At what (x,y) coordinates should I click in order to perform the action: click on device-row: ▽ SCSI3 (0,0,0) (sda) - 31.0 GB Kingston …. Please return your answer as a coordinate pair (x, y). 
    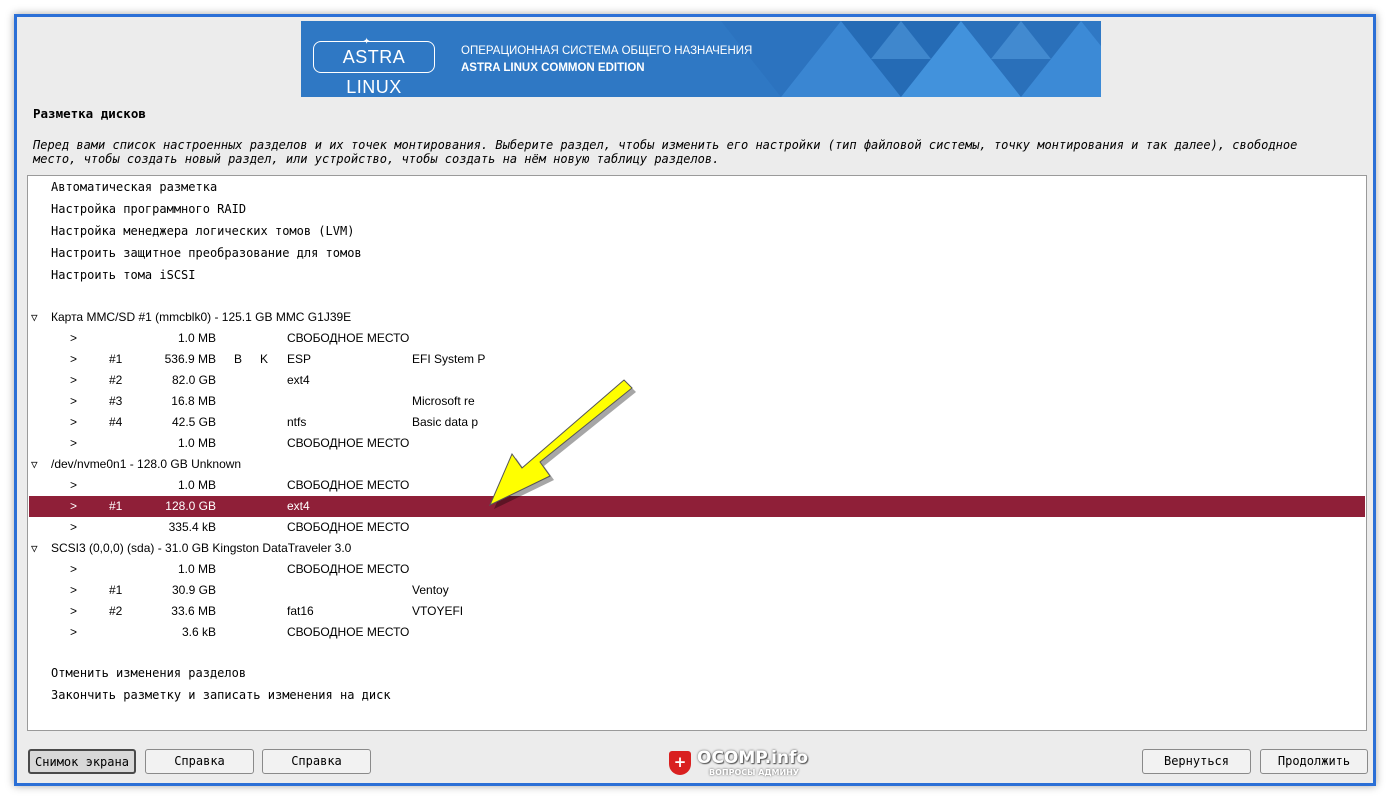
    Looking at the image, I should click on (697, 548).